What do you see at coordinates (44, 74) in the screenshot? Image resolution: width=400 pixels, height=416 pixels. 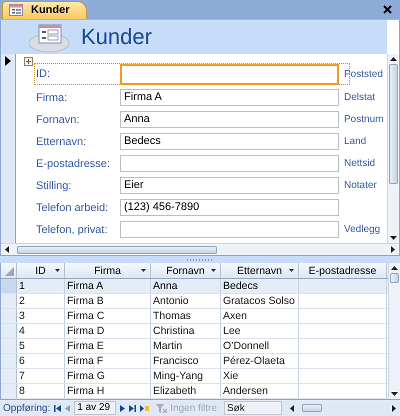 I see `field-label: ID:` at bounding box center [44, 74].